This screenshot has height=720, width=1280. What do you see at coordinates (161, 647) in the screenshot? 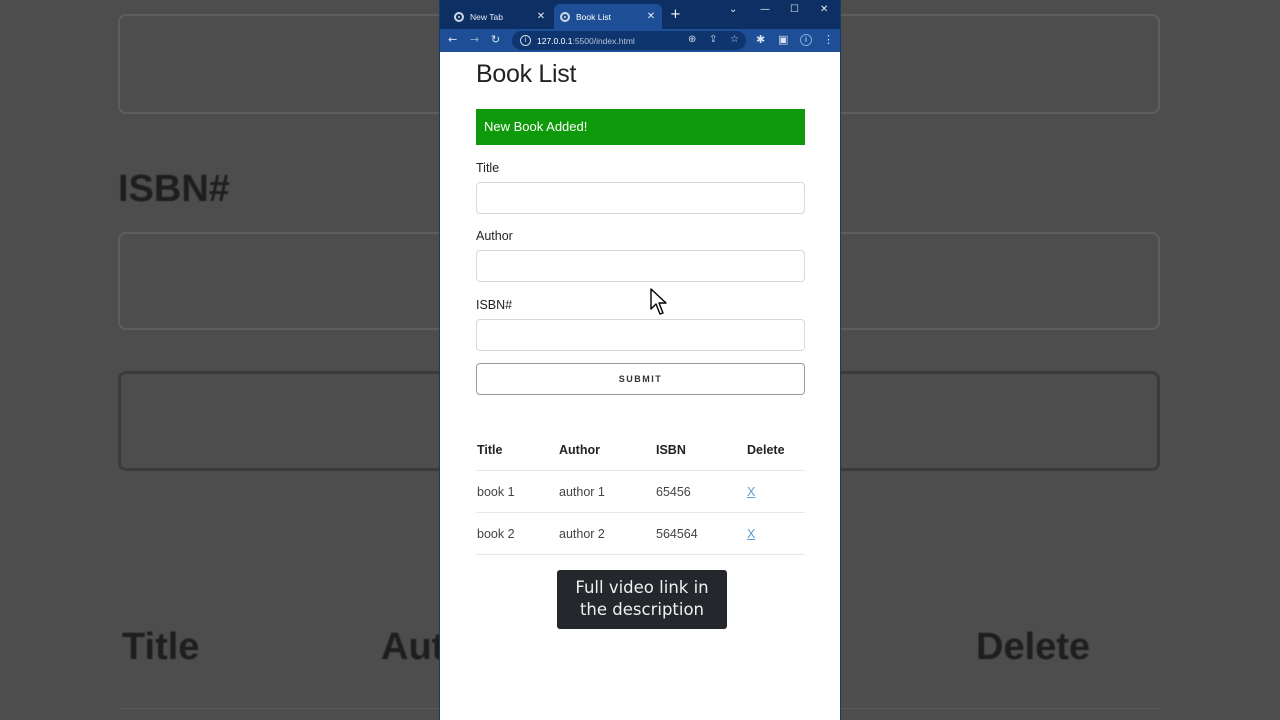
I see `bg-col-title: Title` at bounding box center [161, 647].